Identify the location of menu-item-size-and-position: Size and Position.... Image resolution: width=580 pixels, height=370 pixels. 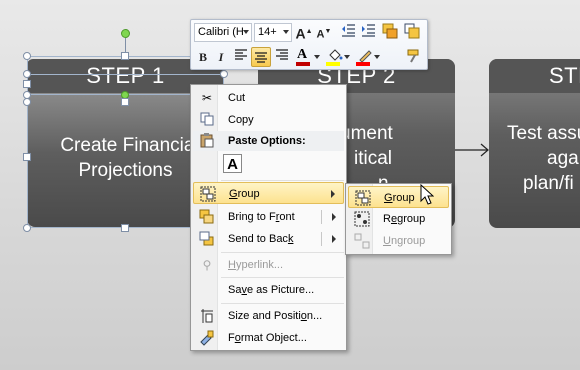
(268, 316).